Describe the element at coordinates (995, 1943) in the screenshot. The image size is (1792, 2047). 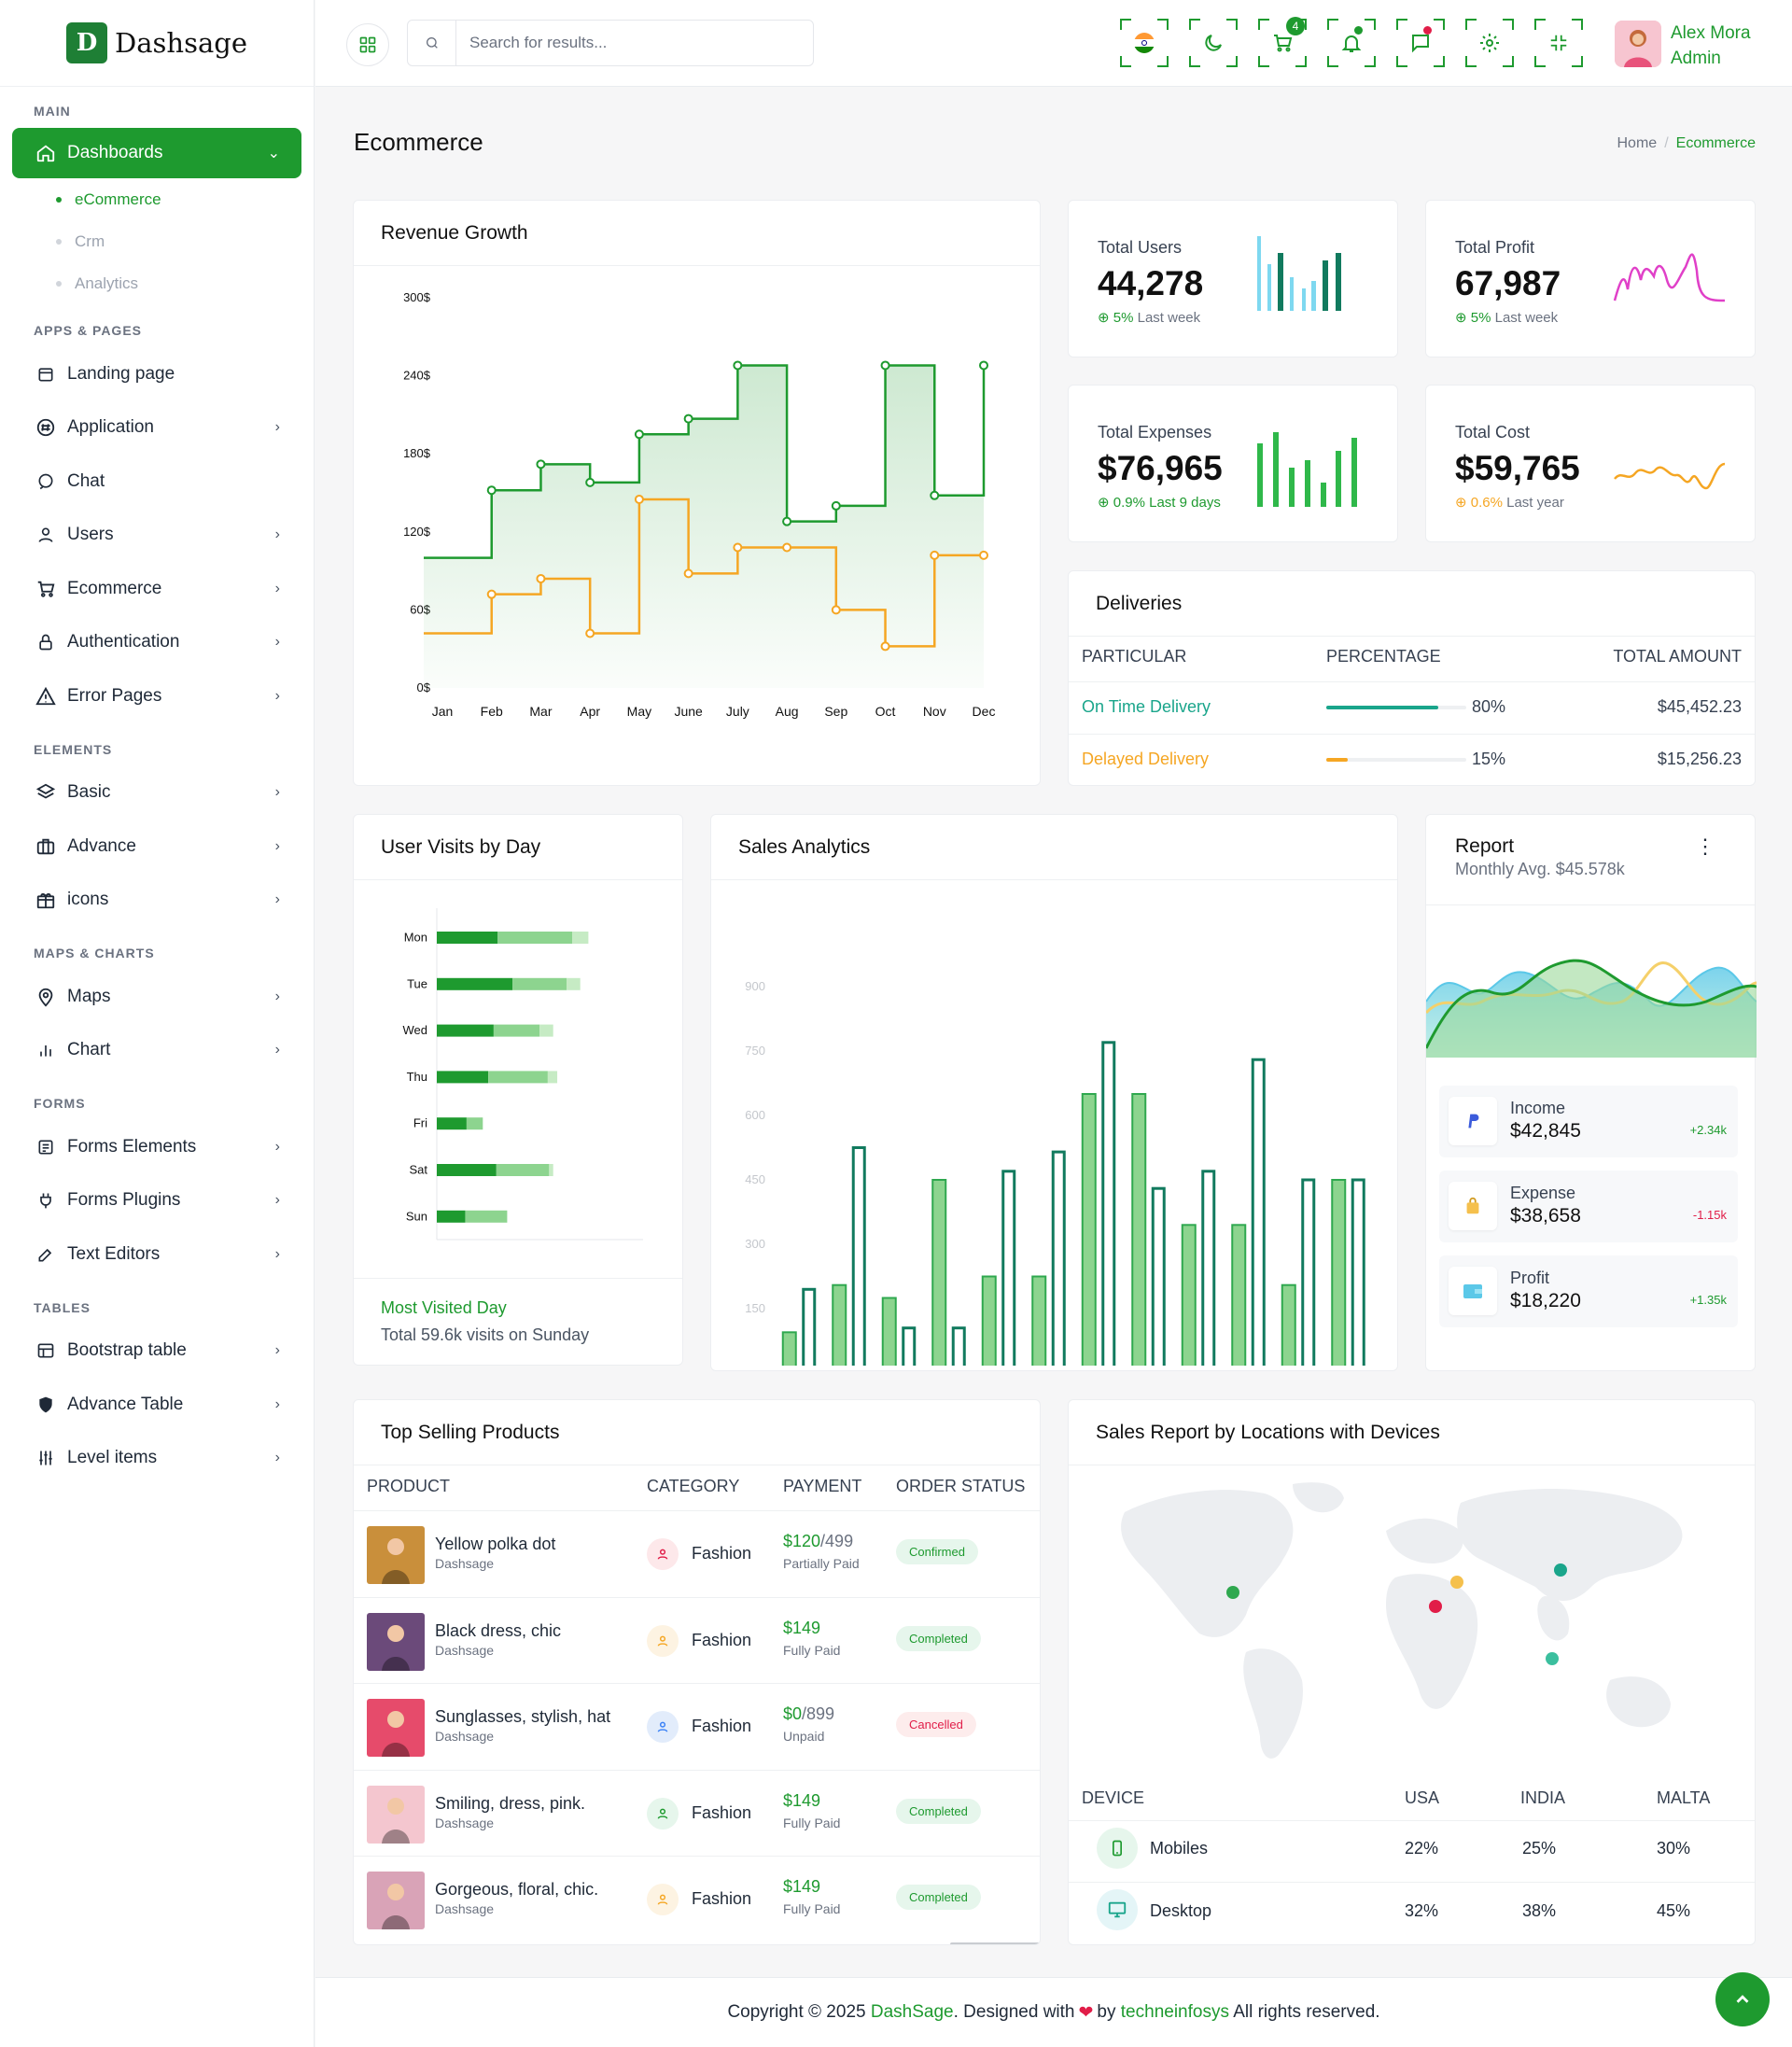
I see `horizontal-scrollbar` at that location.